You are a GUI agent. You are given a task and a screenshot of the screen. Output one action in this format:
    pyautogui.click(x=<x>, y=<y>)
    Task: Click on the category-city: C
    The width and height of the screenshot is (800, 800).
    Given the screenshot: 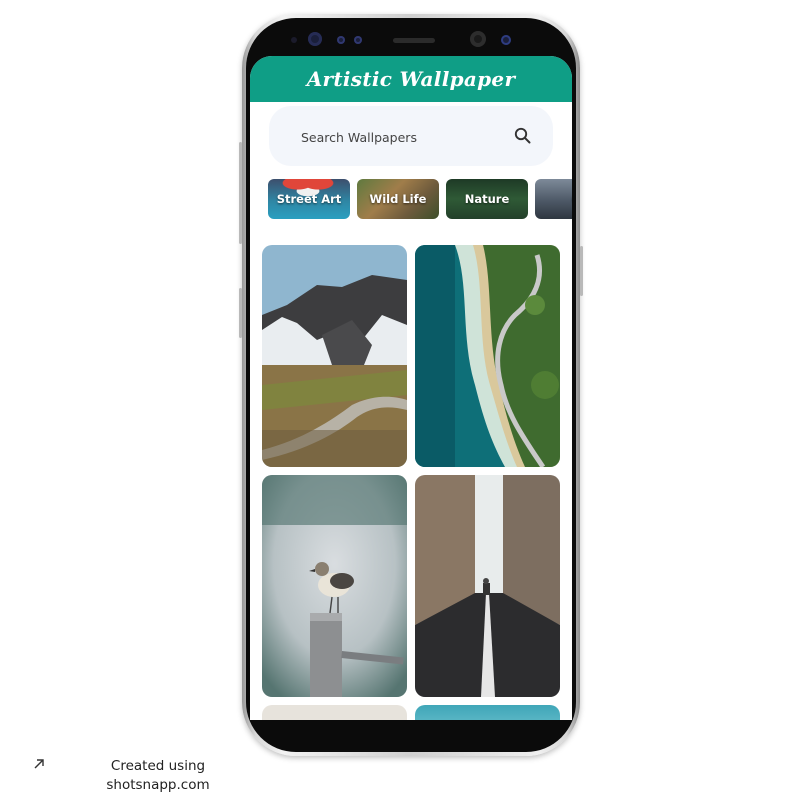 What is the action you would take?
    pyautogui.click(x=553, y=199)
    